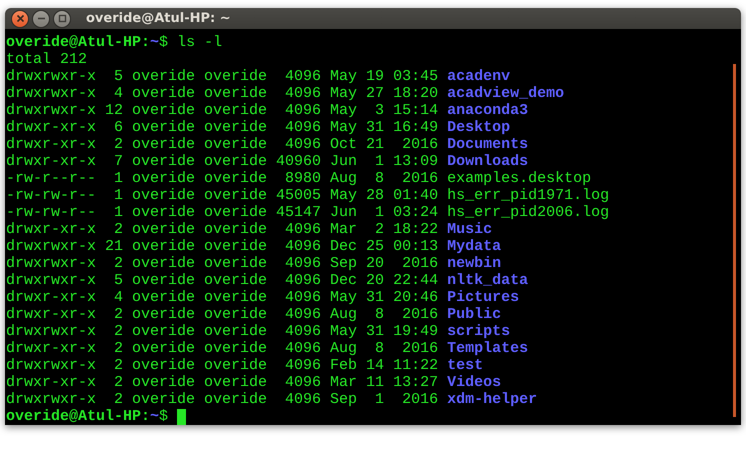 This screenshot has width=746, height=452. What do you see at coordinates (487, 144) in the screenshot?
I see `directory-name: Documents` at bounding box center [487, 144].